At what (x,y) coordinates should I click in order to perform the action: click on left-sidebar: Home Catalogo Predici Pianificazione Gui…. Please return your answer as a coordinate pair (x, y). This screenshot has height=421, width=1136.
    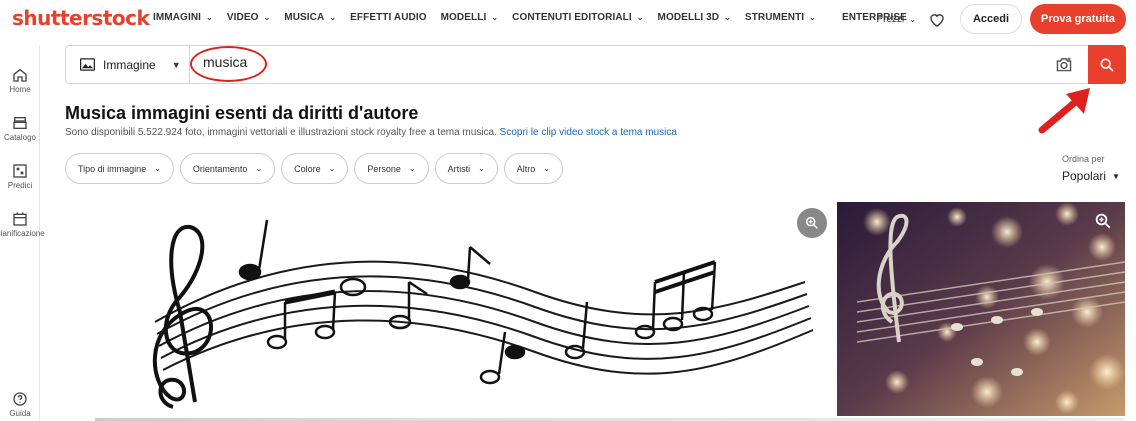
    Looking at the image, I should click on (22, 233).